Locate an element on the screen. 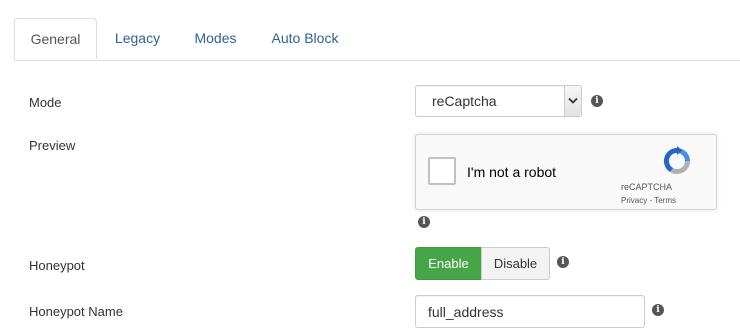 The image size is (740, 335). recaptcha-checkbox is located at coordinates (442, 171).